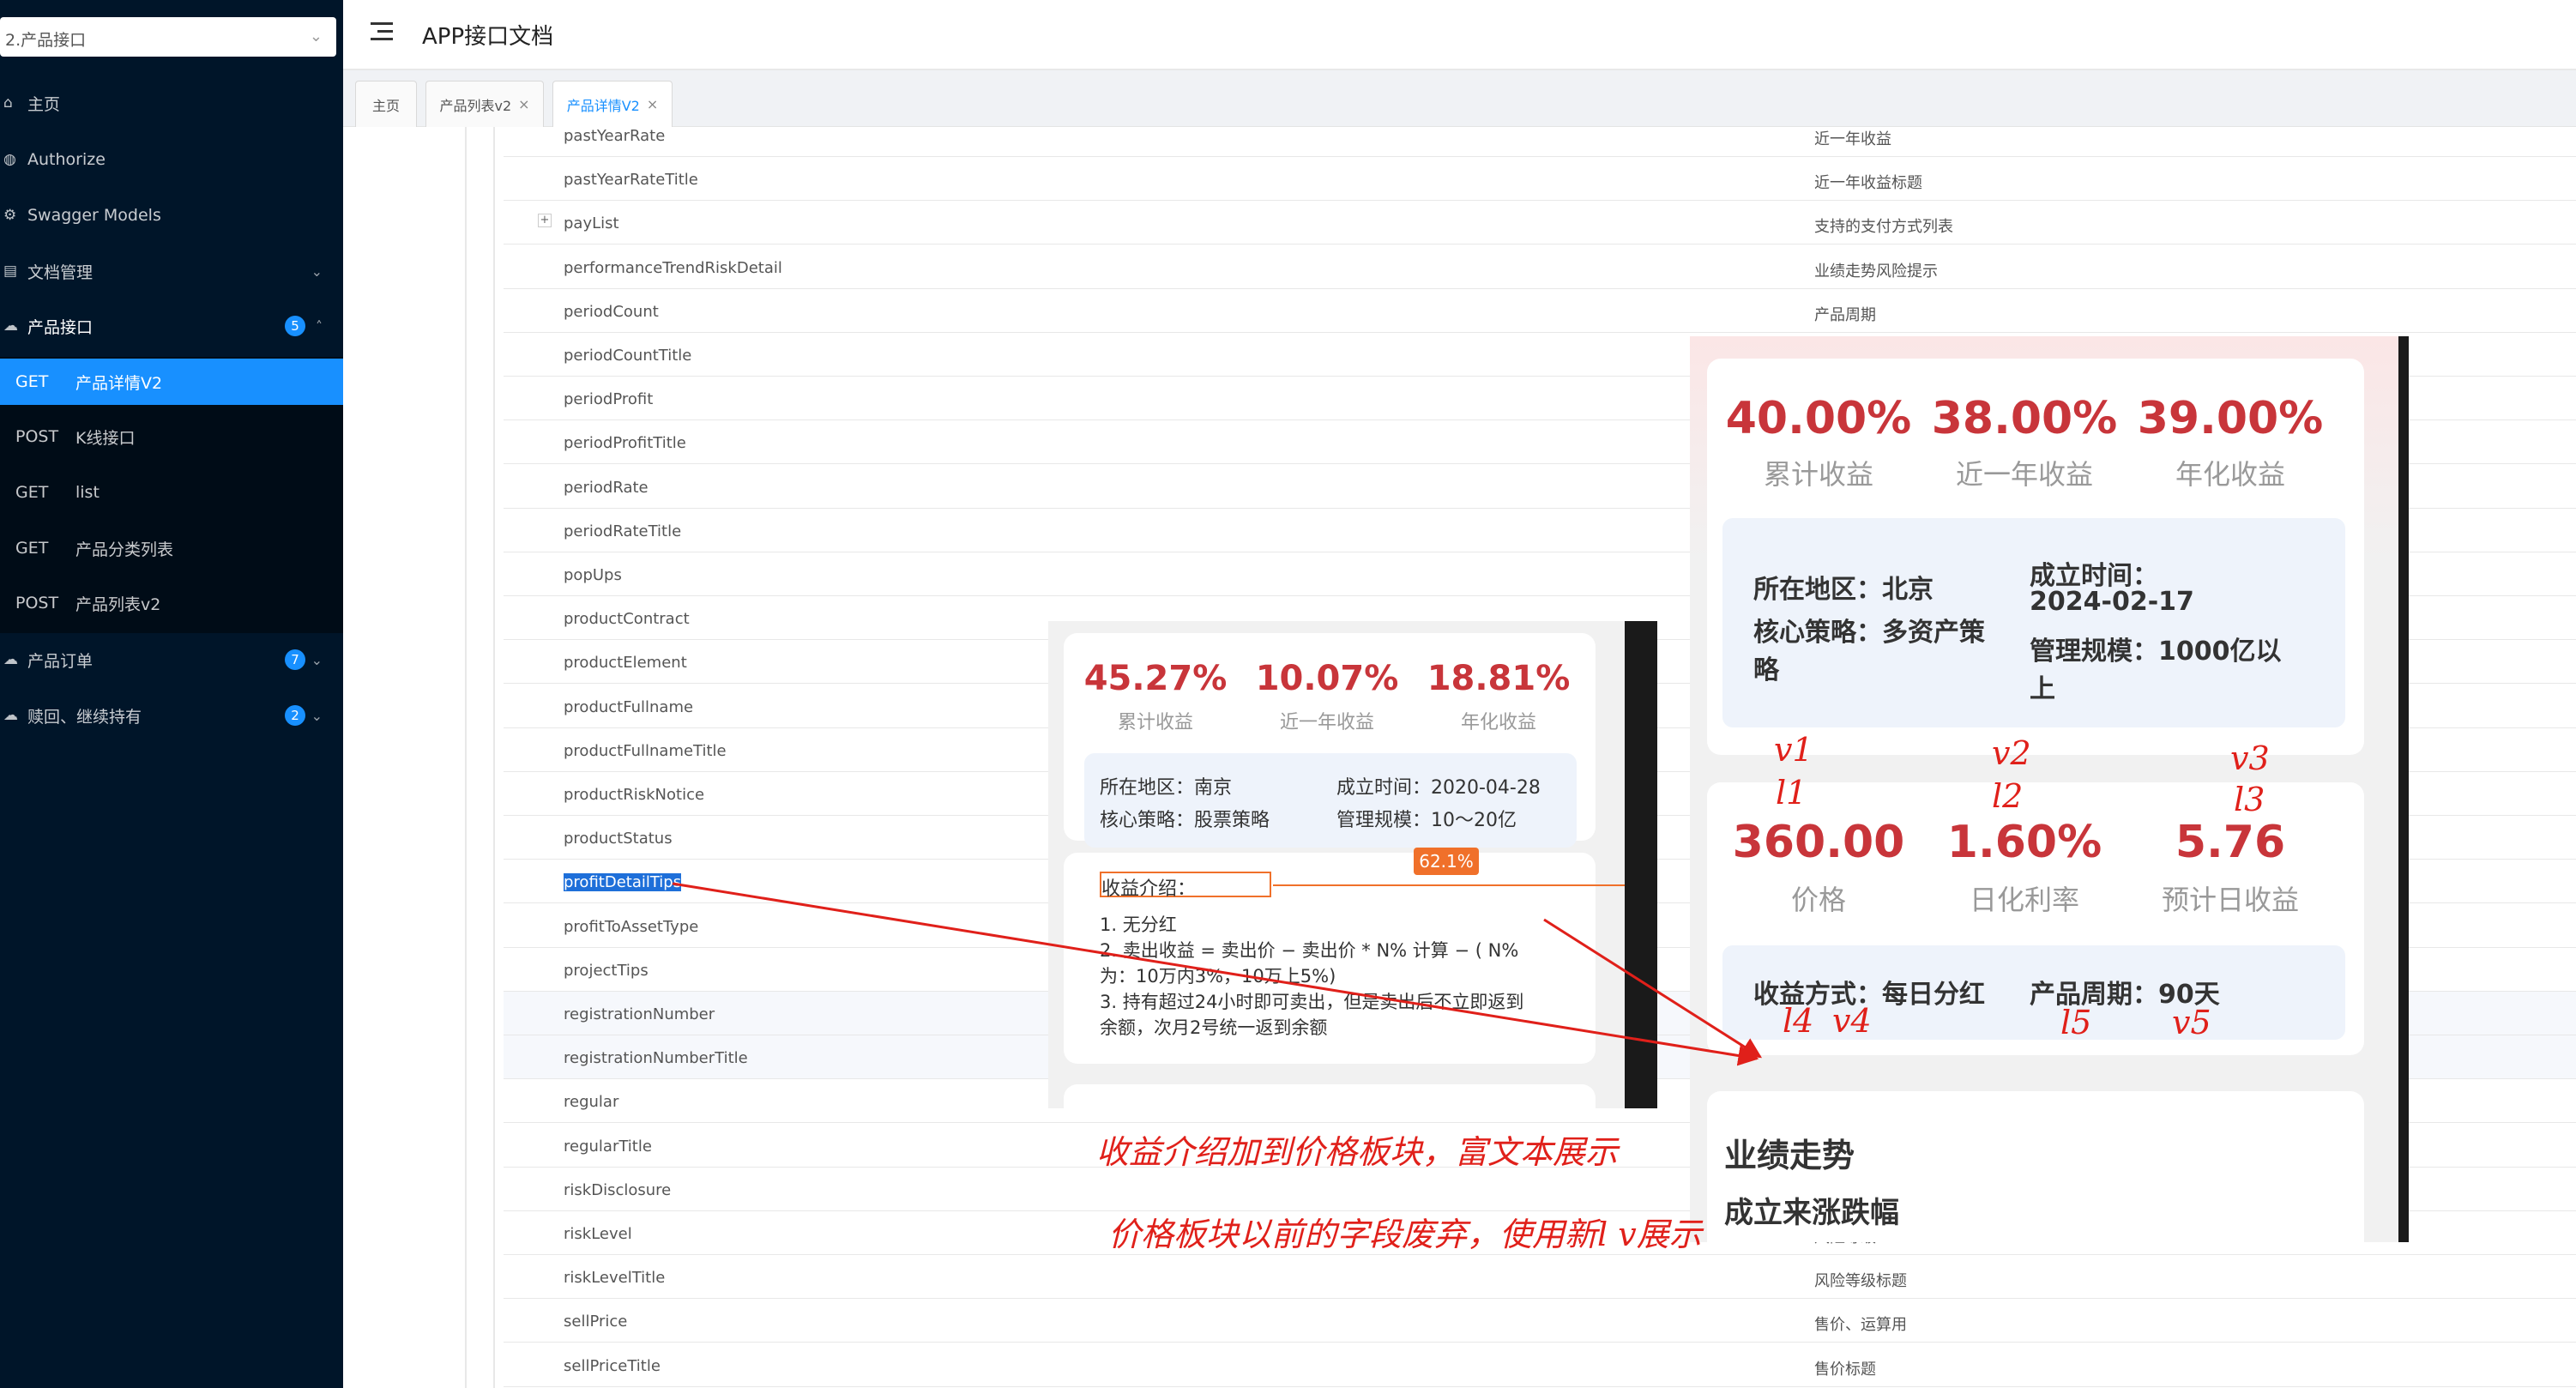 Image resolution: width=2576 pixels, height=1388 pixels. What do you see at coordinates (1540, 1277) in the screenshot?
I see `table-row: riskLevelTitle风险等级标题s` at bounding box center [1540, 1277].